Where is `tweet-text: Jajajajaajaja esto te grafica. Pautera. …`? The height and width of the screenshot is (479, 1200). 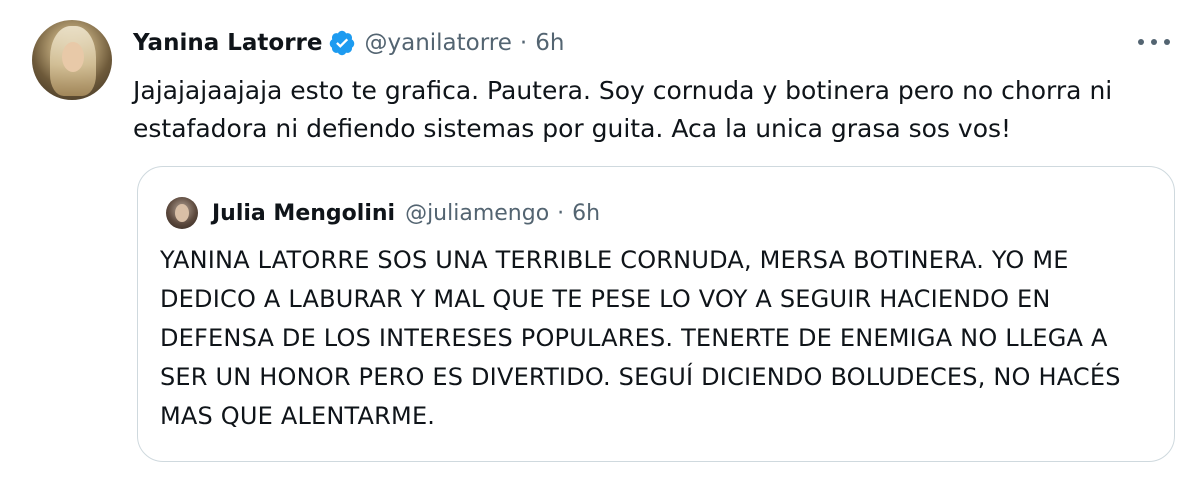
tweet-text: Jajajajaajaja esto te grafica. Pautera. … is located at coordinates (623, 109).